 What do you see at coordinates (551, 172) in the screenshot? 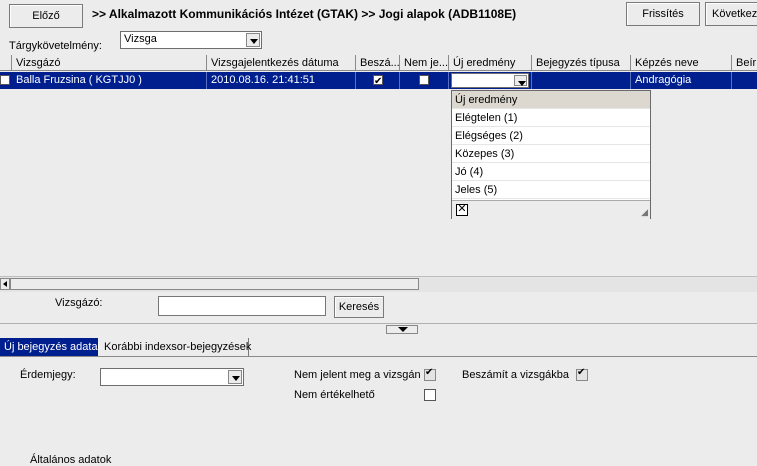
I see `dropdown-option: Jó (4)` at bounding box center [551, 172].